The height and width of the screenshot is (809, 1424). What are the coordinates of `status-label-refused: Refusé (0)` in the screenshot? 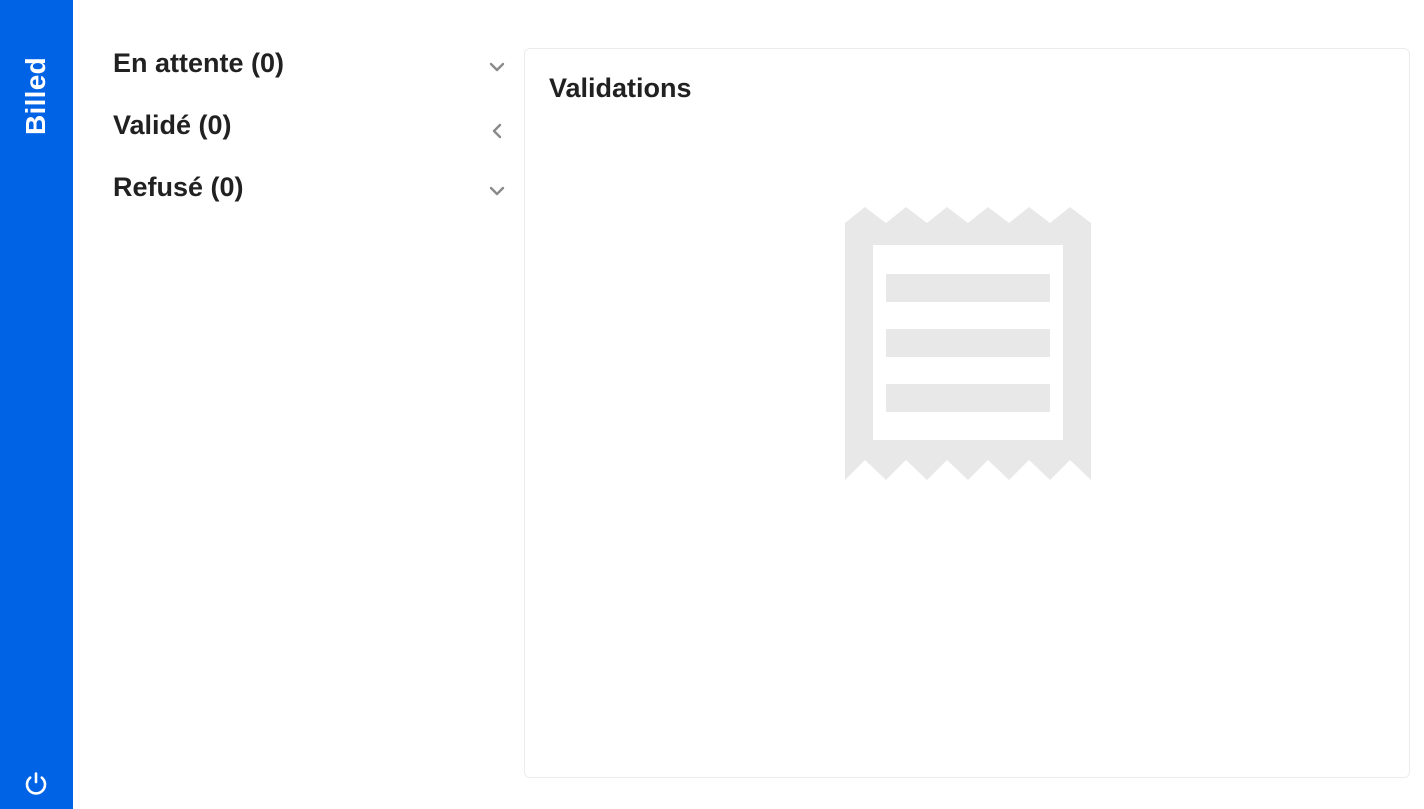 It's located at (178, 187).